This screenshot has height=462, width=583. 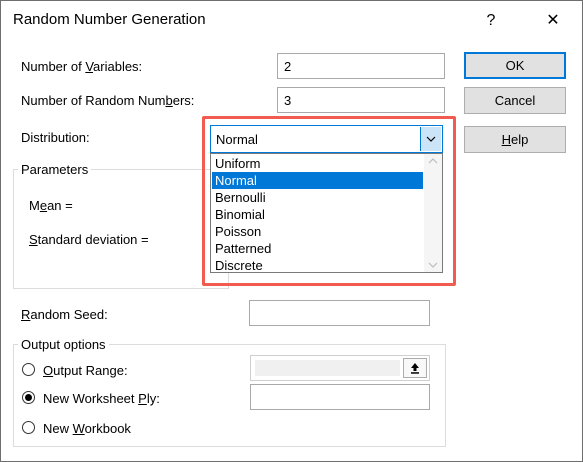 What do you see at coordinates (433, 265) in the screenshot?
I see `scroll-down-icon` at bounding box center [433, 265].